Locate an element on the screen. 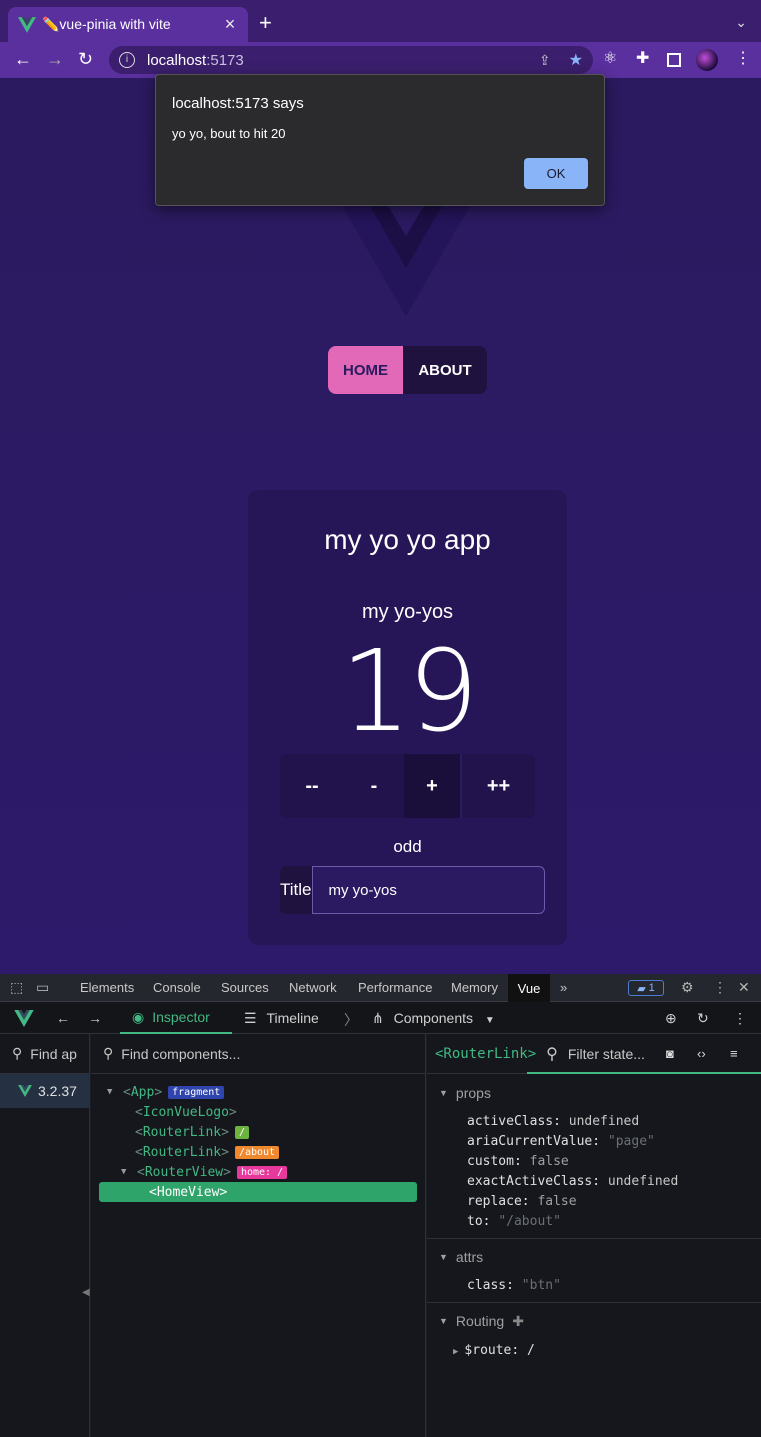  find-apps-input: ⚲ Find ap is located at coordinates (45, 1054).